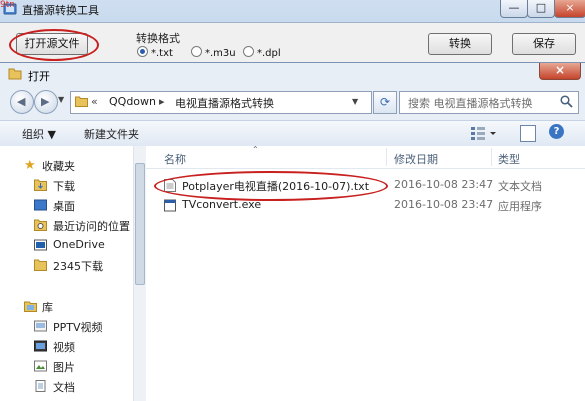 The image size is (585, 401). Describe the element at coordinates (556, 131) in the screenshot. I see `help-icon: ?` at that location.